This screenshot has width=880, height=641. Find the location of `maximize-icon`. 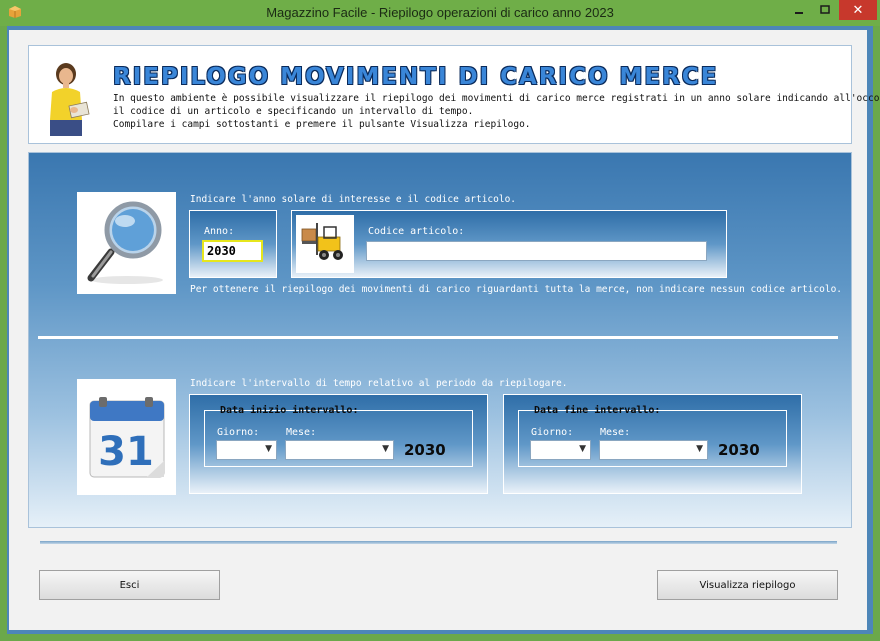

maximize-icon is located at coordinates (825, 9).